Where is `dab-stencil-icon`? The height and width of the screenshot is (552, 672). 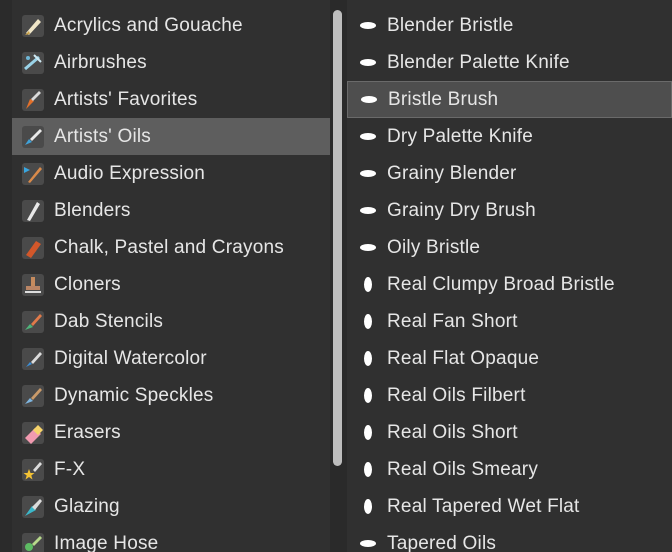 dab-stencil-icon is located at coordinates (33, 322).